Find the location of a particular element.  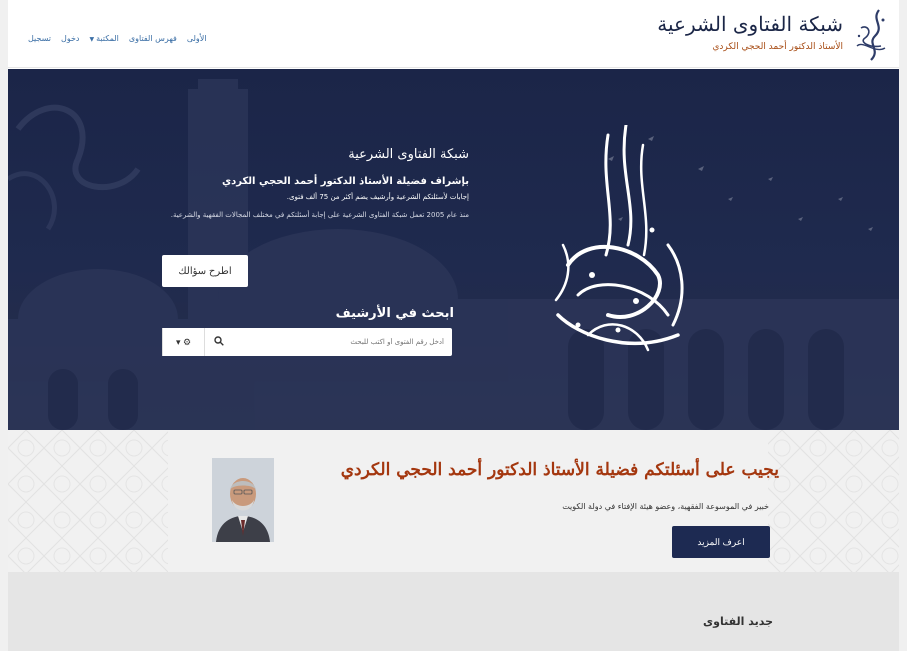

calligraphy-logo-icon is located at coordinates (619, 238).